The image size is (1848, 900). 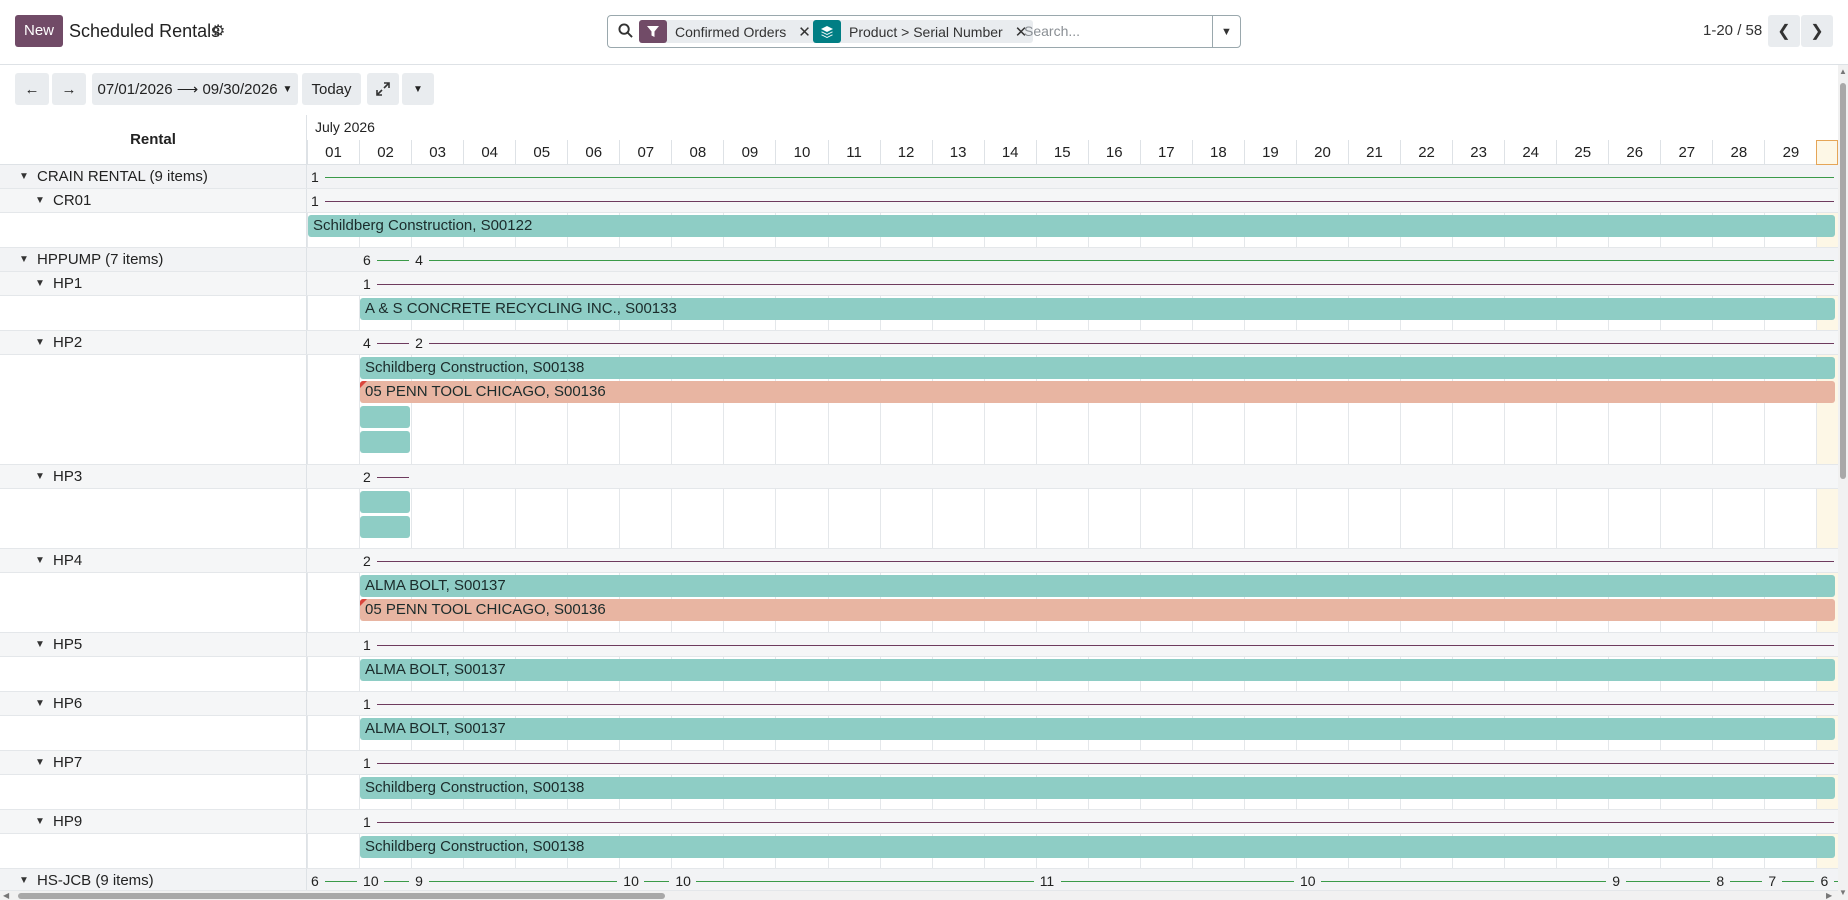 I want to click on row-label: HPPUMP (7 items), so click(x=100, y=259).